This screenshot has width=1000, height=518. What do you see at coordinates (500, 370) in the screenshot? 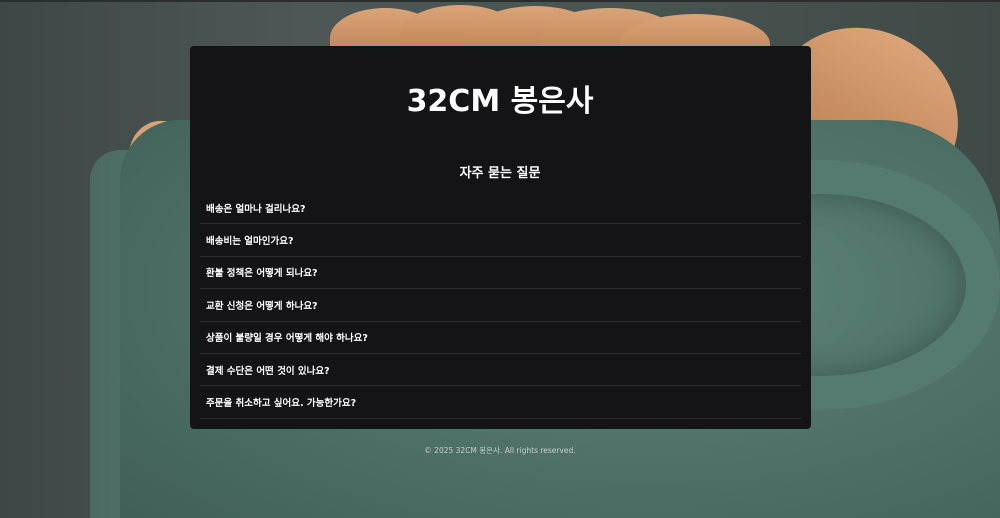
I see `faq-item-payment-methods: 결제 수단은 어떤 것이 있나요?` at bounding box center [500, 370].